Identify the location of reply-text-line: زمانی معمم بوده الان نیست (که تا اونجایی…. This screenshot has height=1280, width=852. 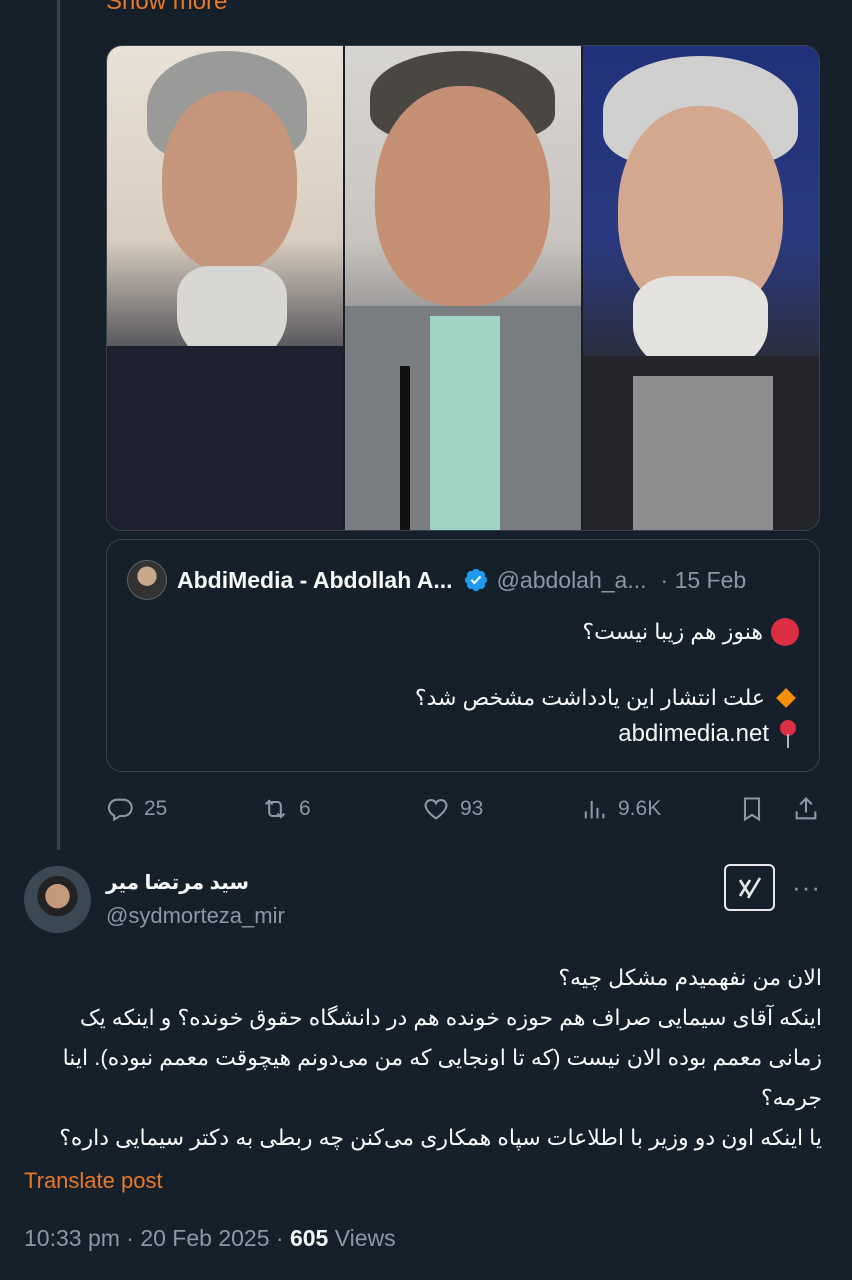
(442, 1057).